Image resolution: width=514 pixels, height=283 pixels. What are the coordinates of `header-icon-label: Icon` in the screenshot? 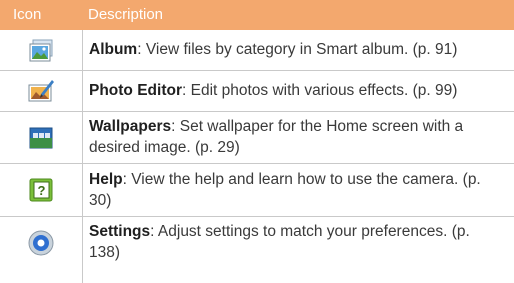 It's located at (27, 14).